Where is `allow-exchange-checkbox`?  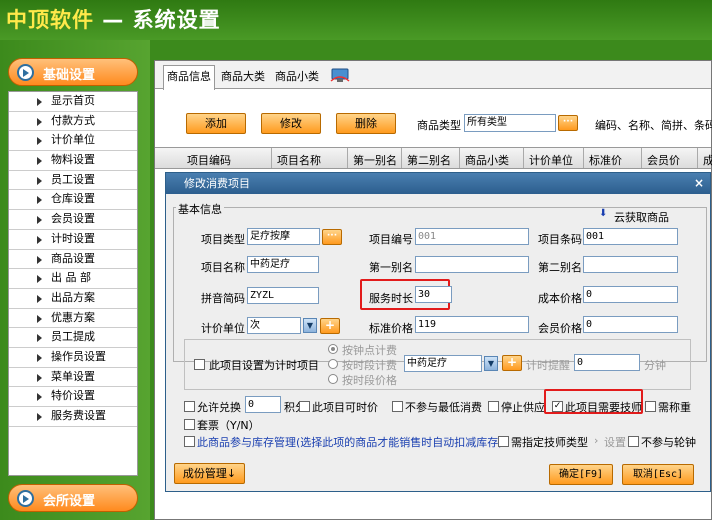 allow-exchange-checkbox is located at coordinates (189, 406).